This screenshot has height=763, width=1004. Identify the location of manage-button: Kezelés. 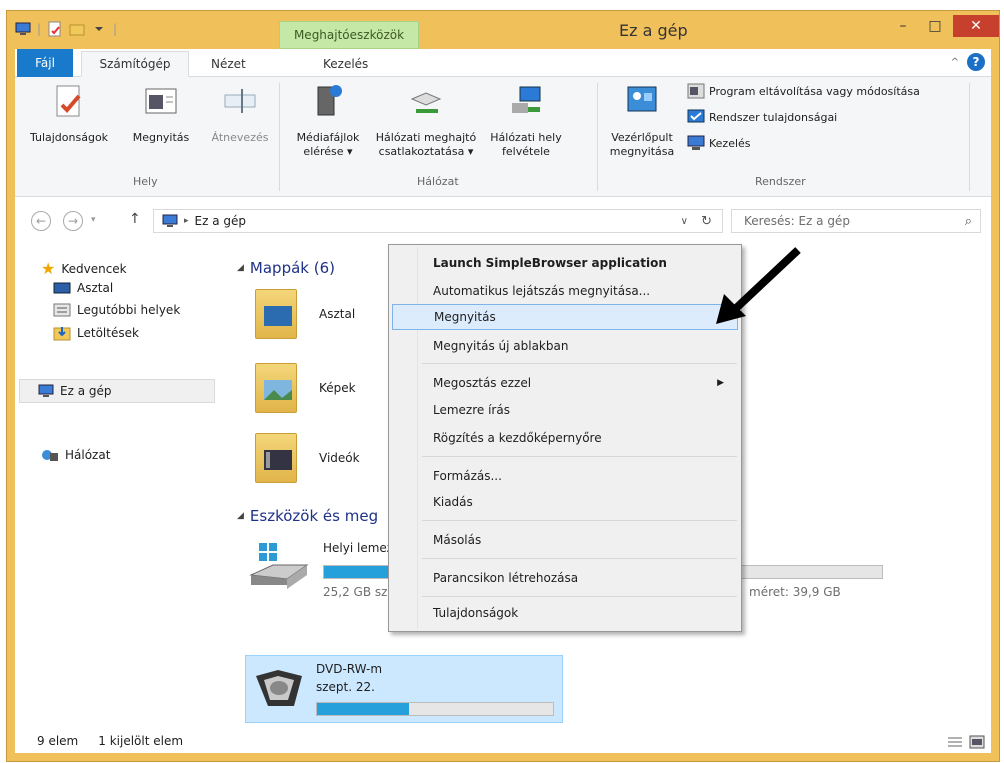
(719, 143).